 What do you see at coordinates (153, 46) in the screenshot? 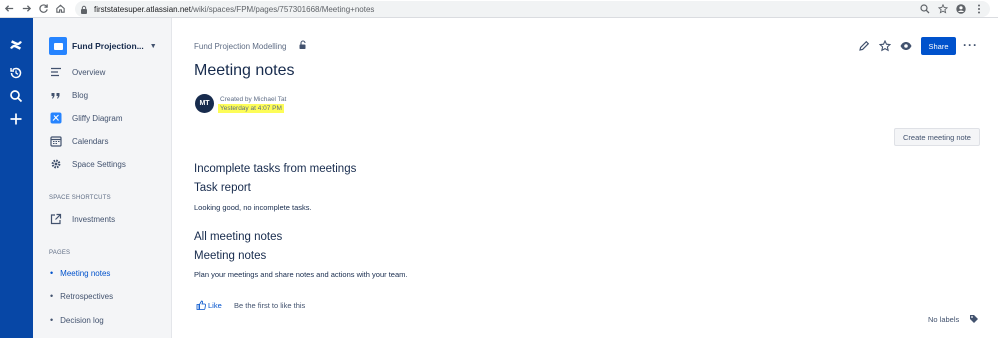
I see `chevron-down-icon: ▼` at bounding box center [153, 46].